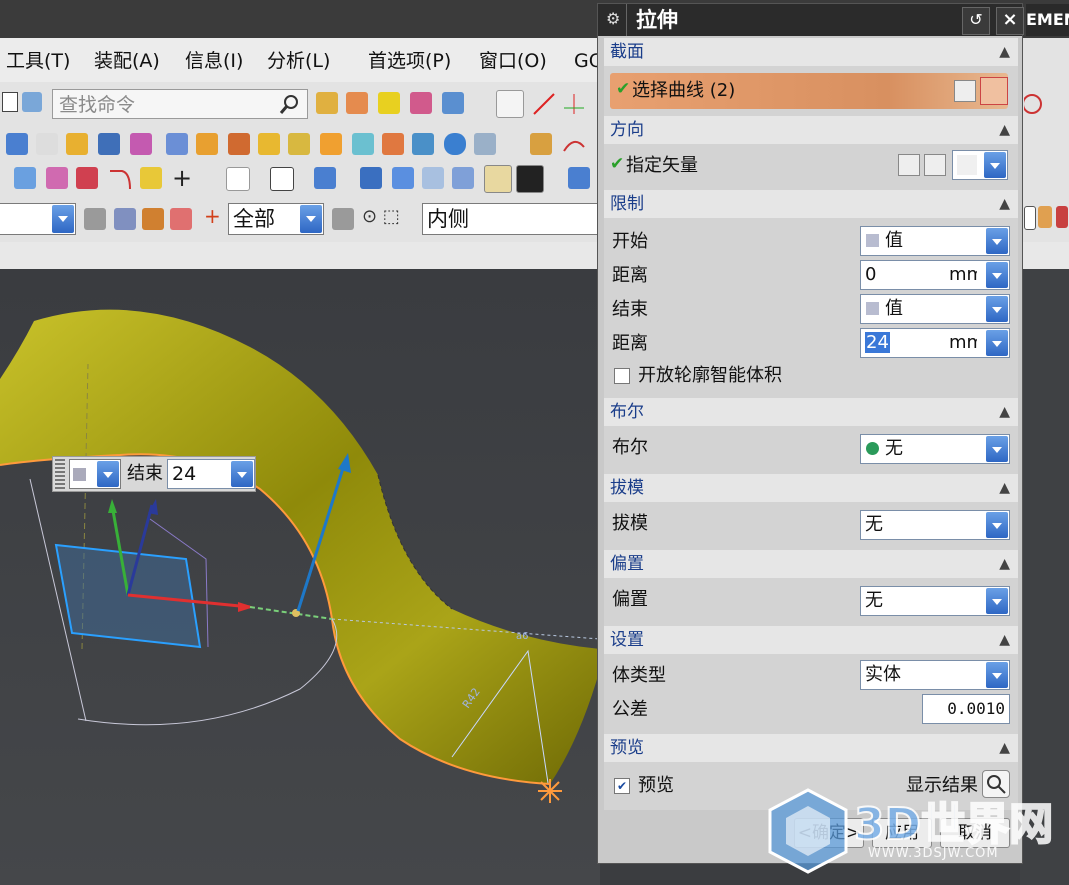  I want to click on black-background-icon, so click(530, 179).